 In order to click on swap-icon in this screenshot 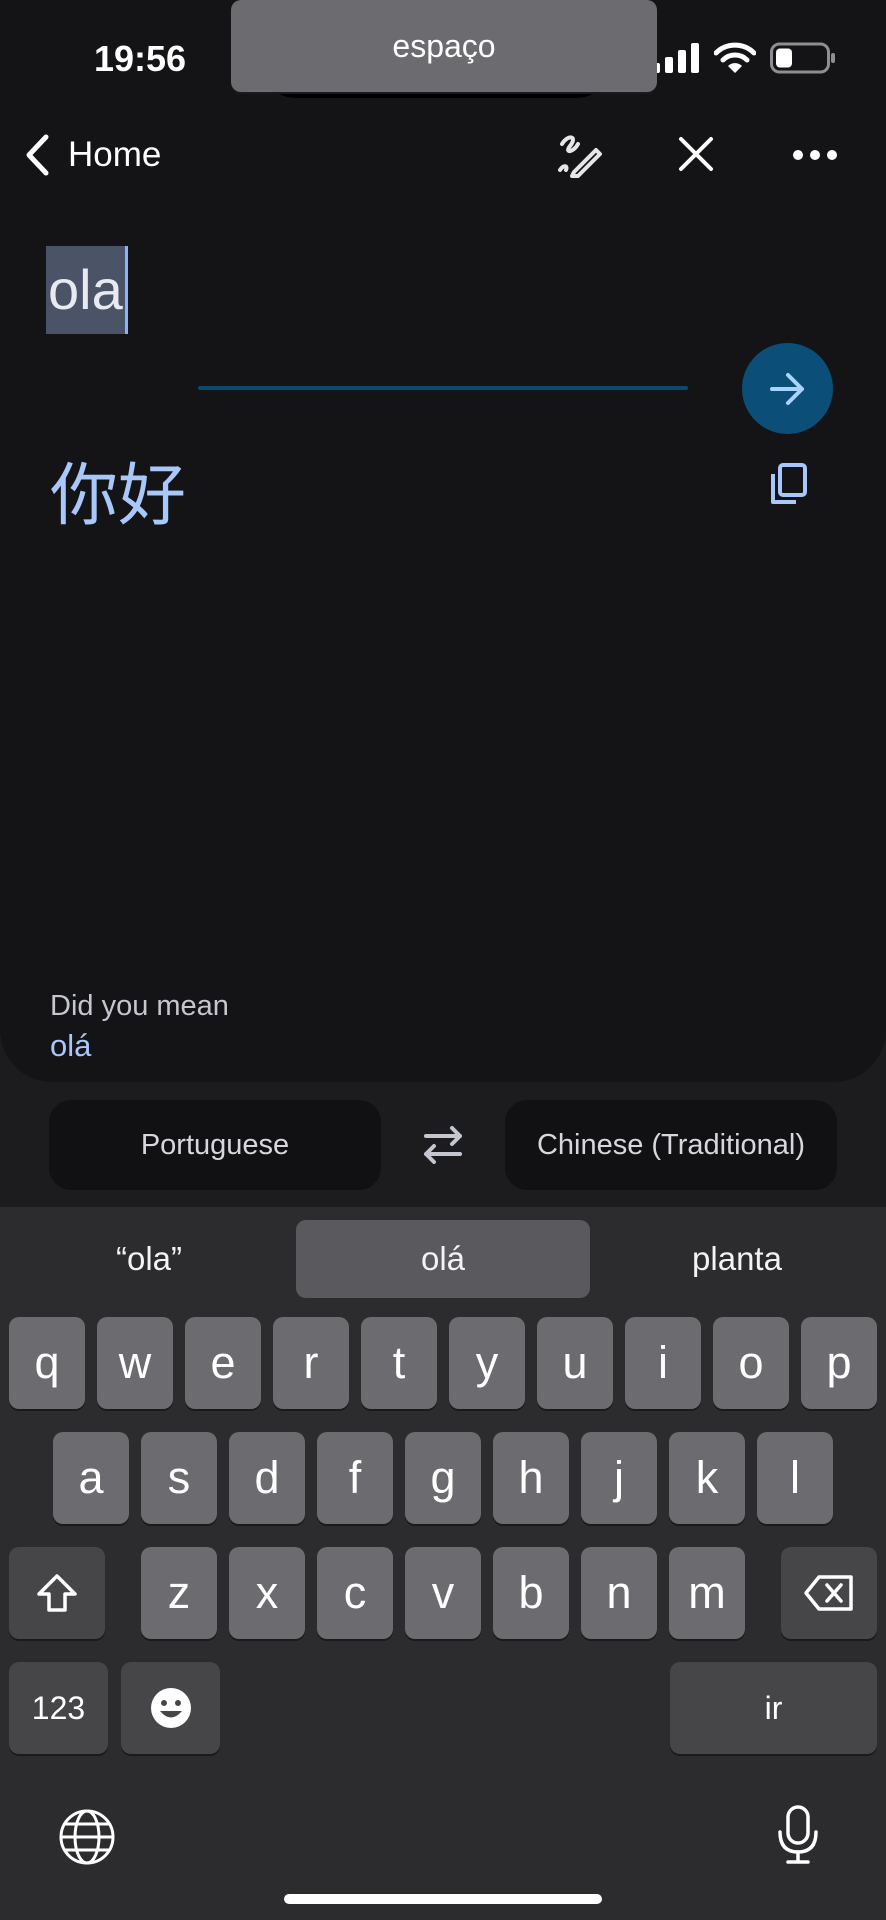, I will do `click(443, 1145)`.